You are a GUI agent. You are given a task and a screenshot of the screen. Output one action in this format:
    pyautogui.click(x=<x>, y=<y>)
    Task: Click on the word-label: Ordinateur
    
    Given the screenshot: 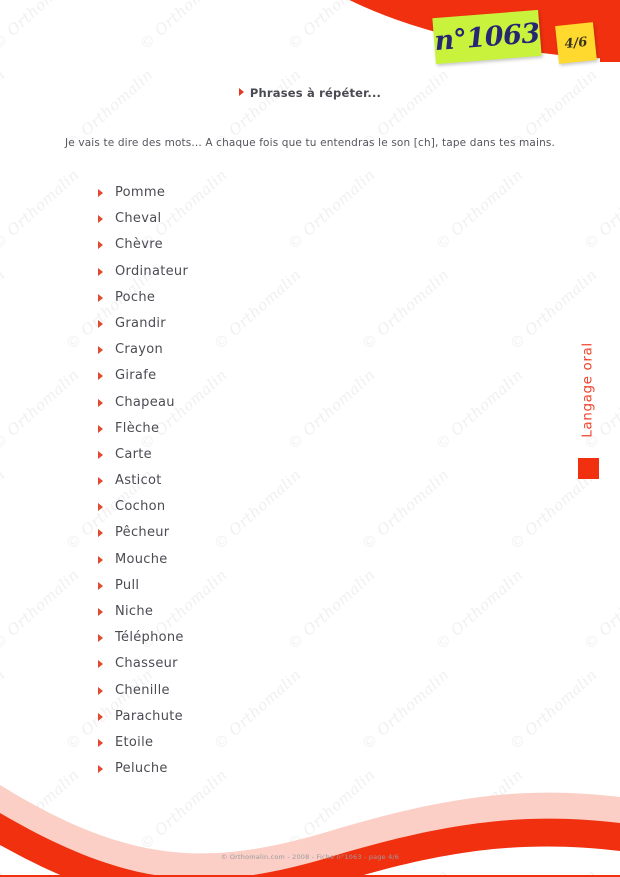 What is the action you would take?
    pyautogui.click(x=152, y=271)
    